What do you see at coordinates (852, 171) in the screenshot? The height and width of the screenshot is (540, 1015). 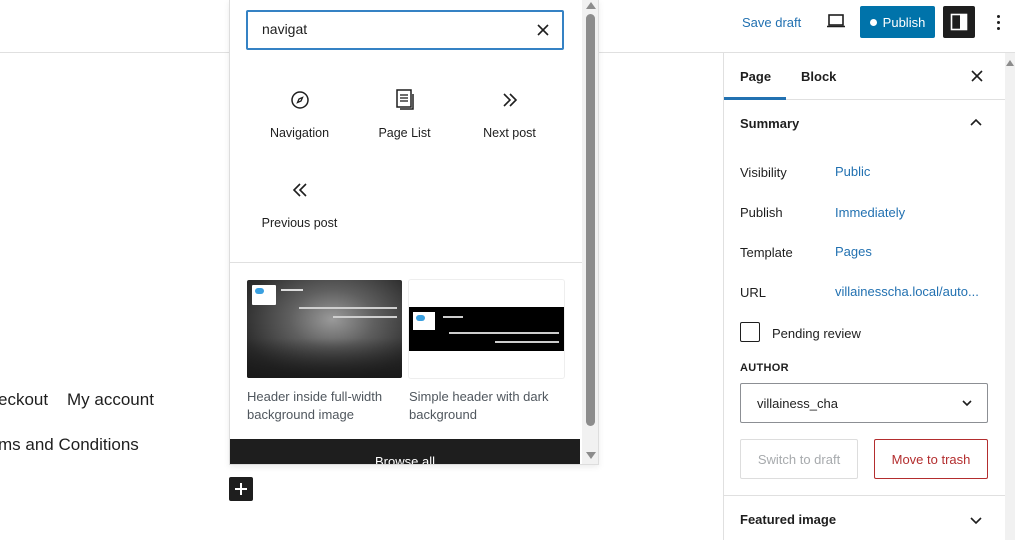 I see `visibility-value-button: Public` at bounding box center [852, 171].